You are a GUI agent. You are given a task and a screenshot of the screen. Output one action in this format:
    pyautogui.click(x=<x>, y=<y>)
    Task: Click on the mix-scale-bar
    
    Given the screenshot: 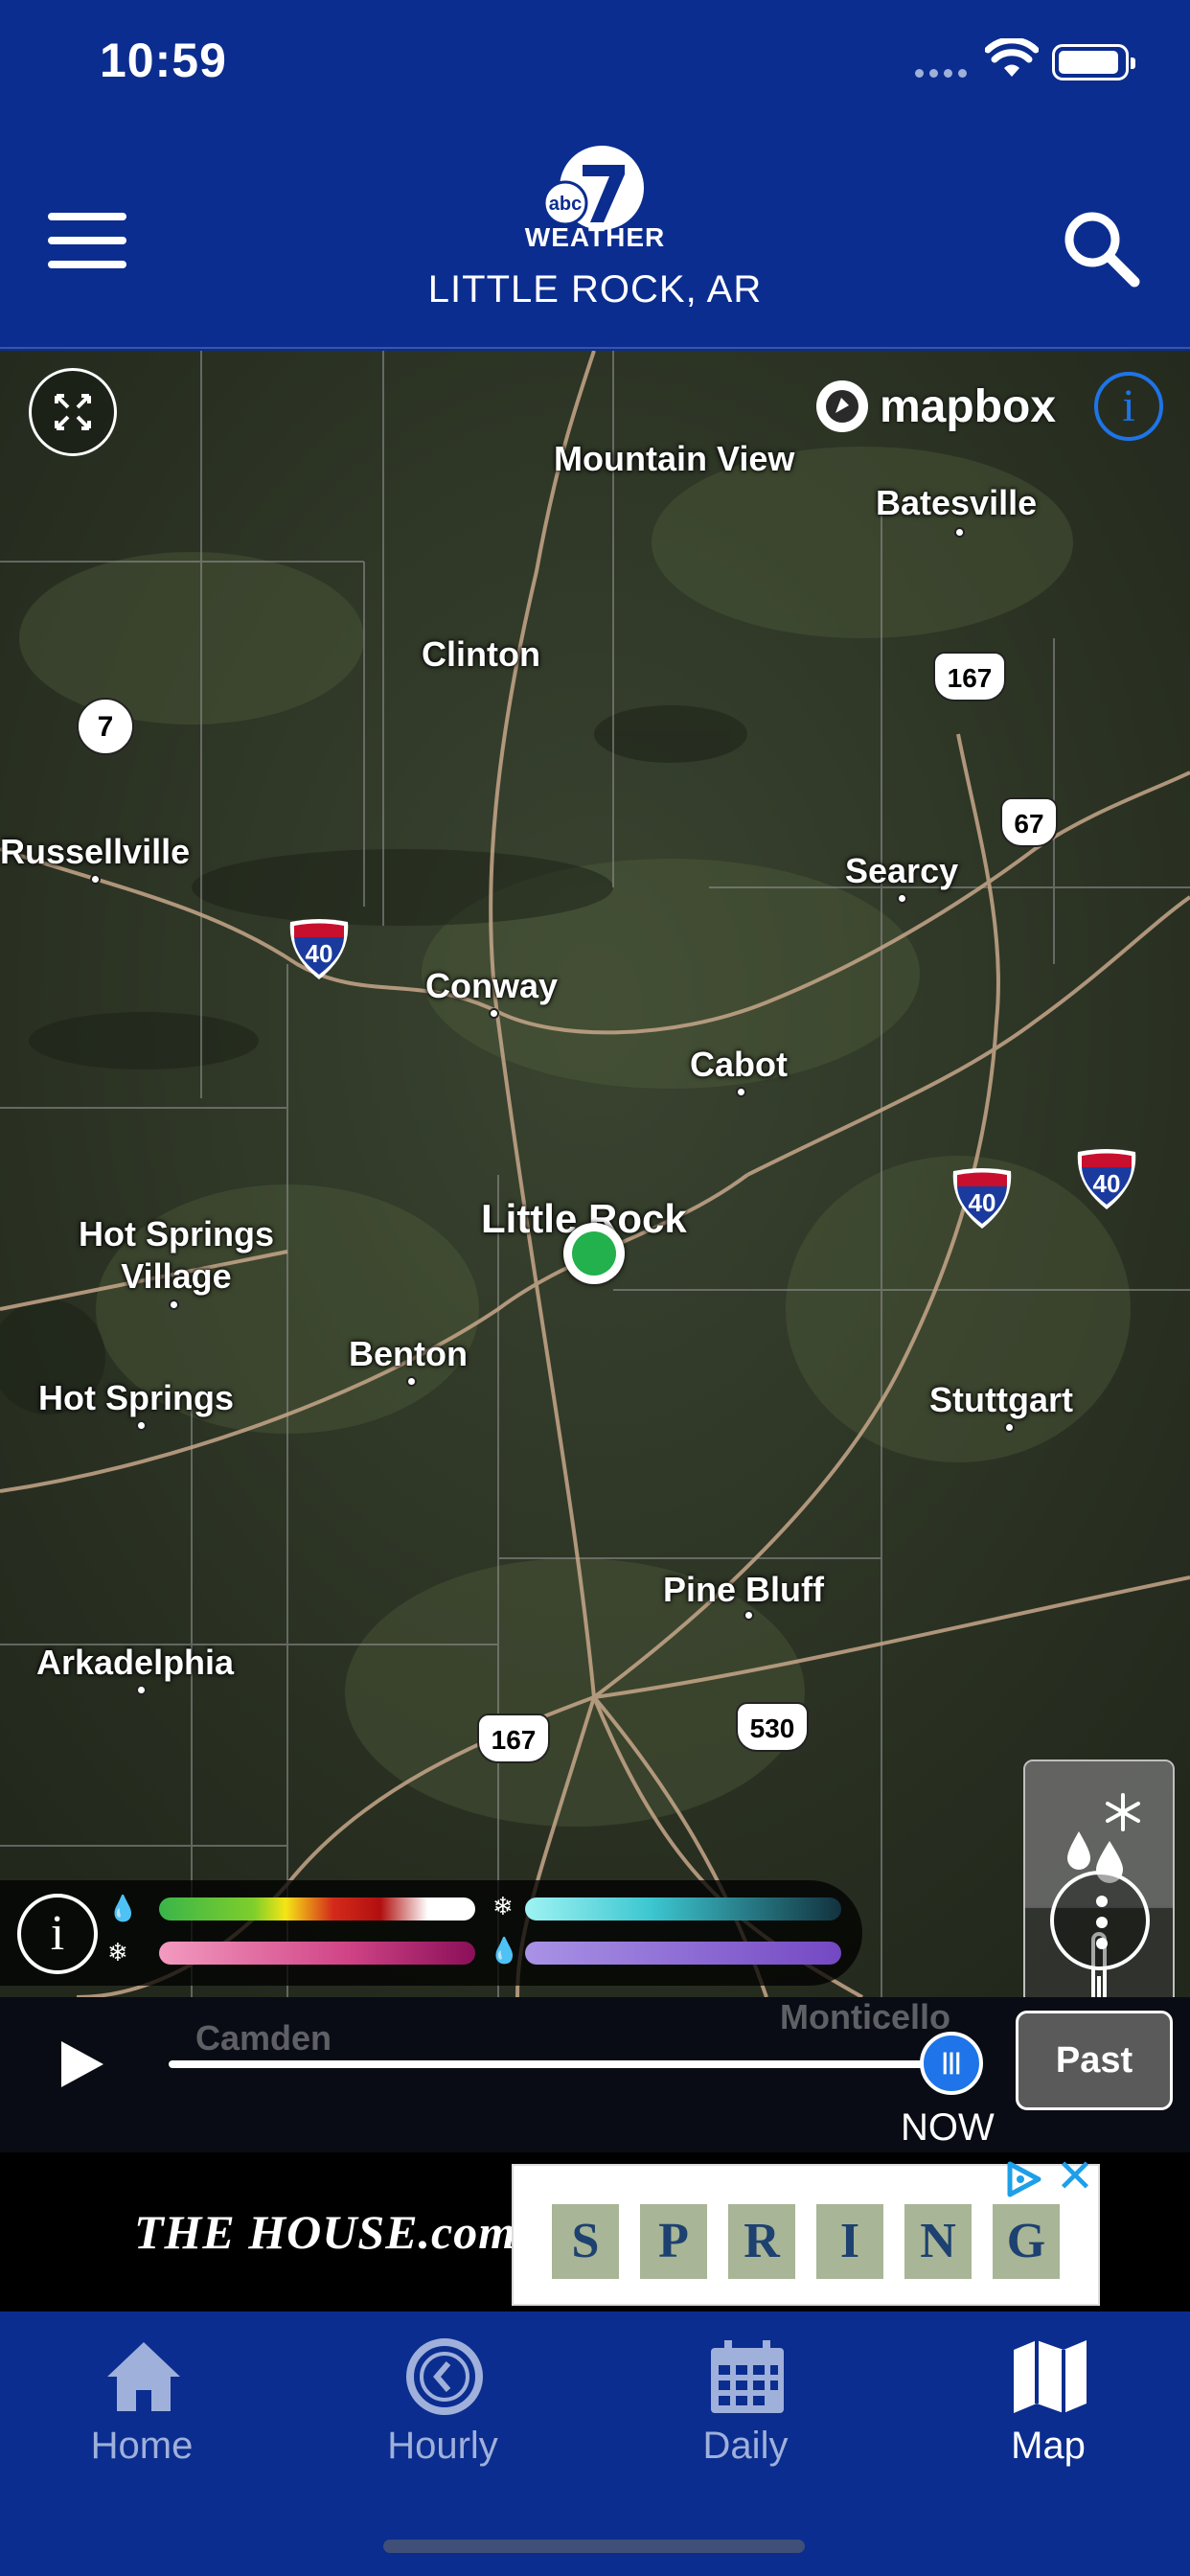 What is the action you would take?
    pyautogui.click(x=317, y=1953)
    